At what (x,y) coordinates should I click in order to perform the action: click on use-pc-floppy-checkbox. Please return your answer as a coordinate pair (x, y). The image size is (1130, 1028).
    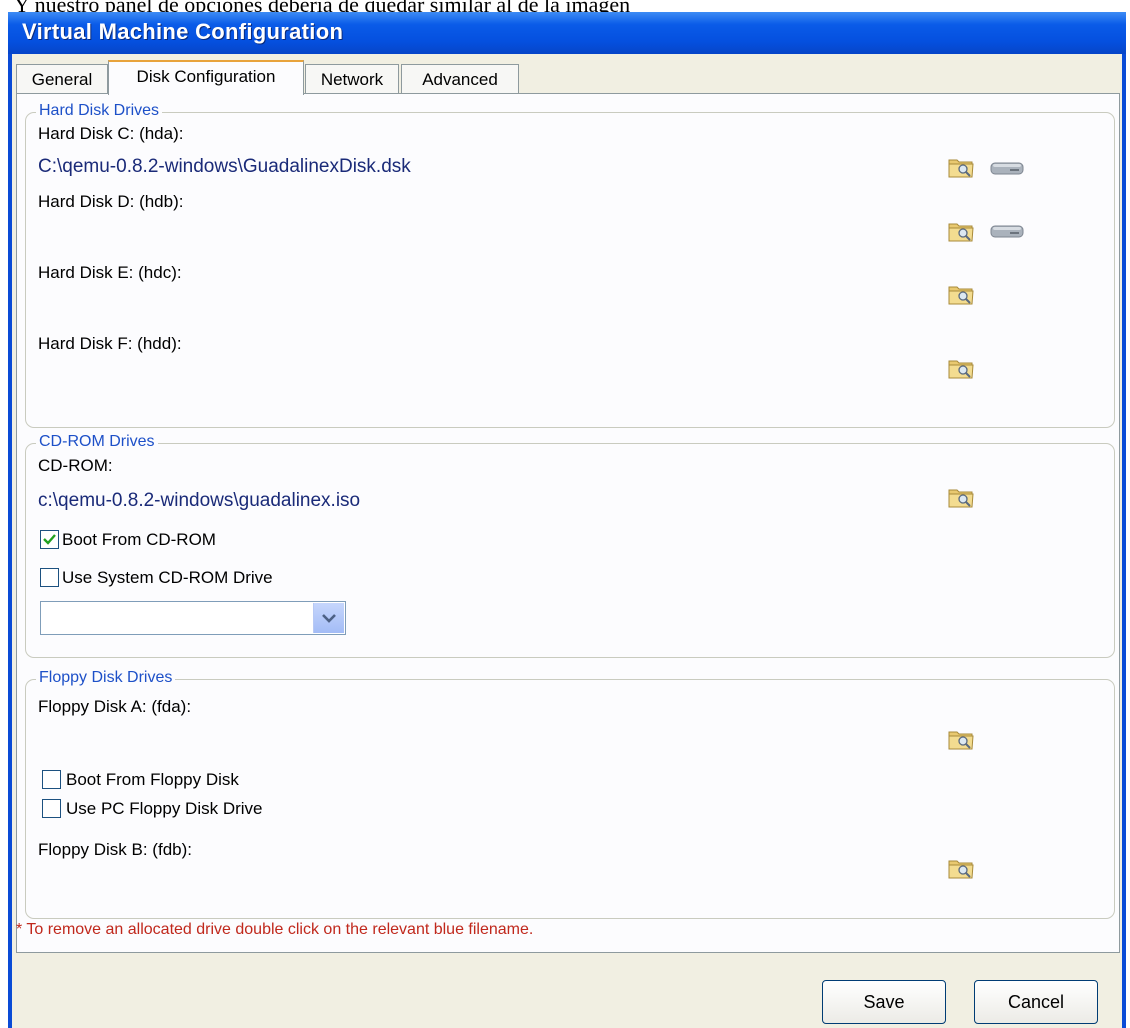
    Looking at the image, I should click on (51, 808).